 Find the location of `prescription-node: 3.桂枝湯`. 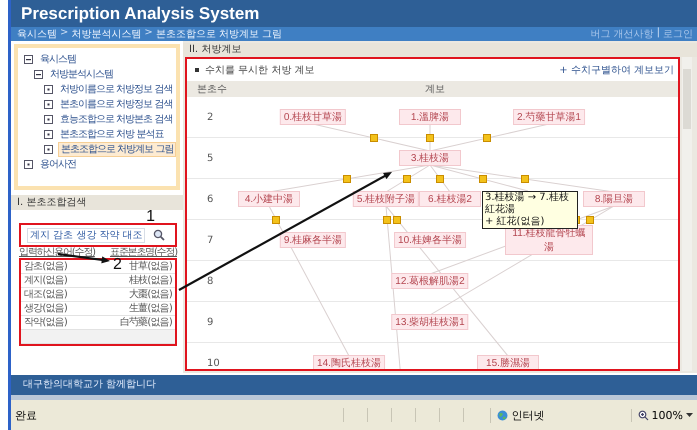

prescription-node: 3.桂枝湯 is located at coordinates (430, 158).